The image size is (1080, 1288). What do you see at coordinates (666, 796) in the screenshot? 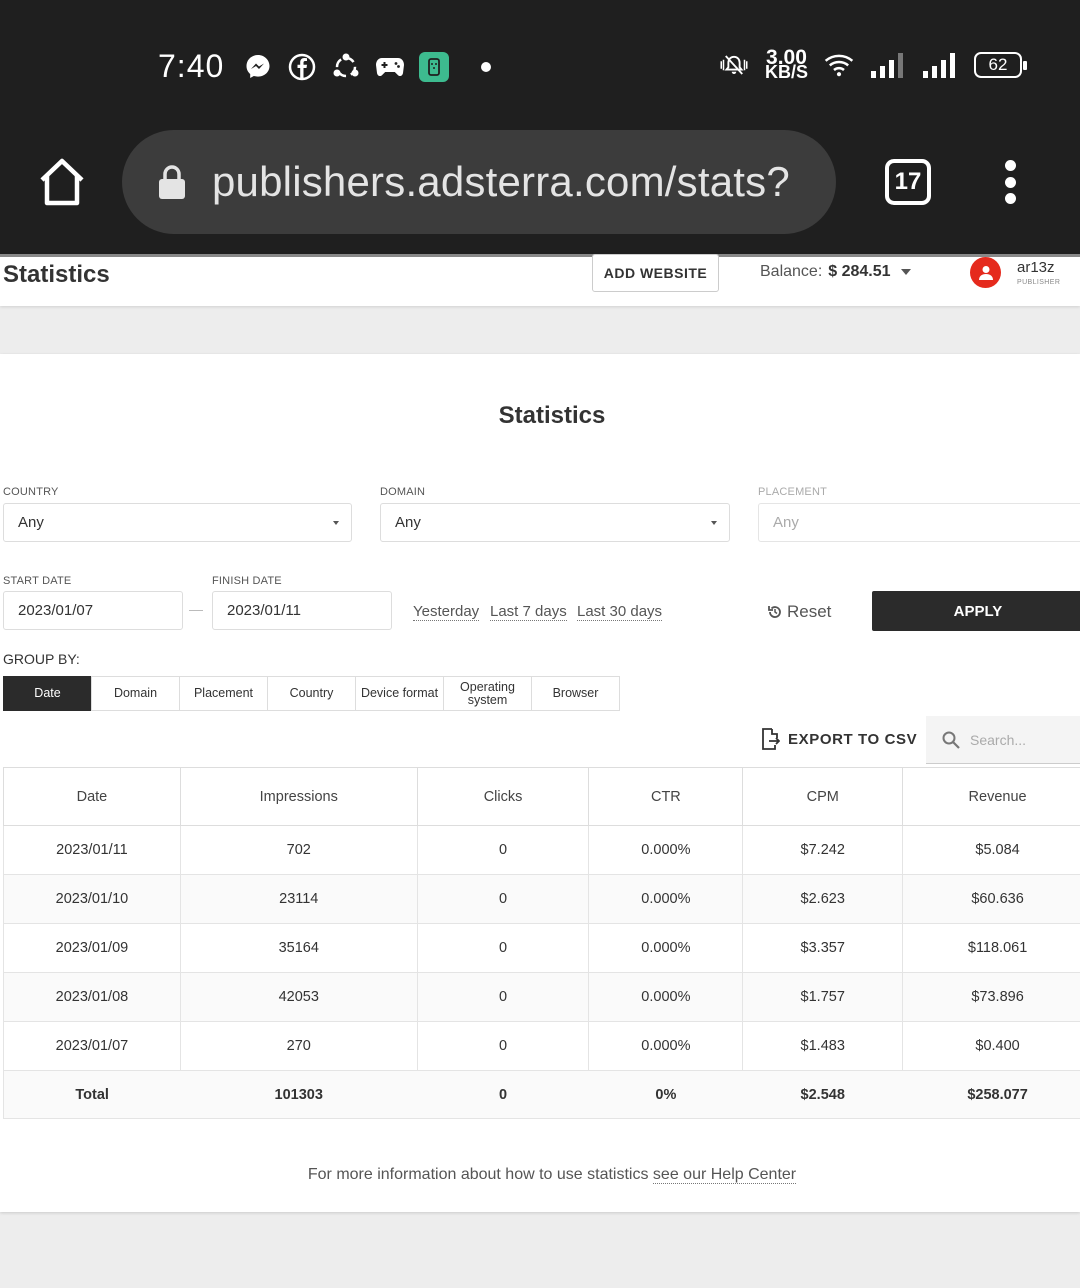
I see `column-header-ctr: CTR` at bounding box center [666, 796].